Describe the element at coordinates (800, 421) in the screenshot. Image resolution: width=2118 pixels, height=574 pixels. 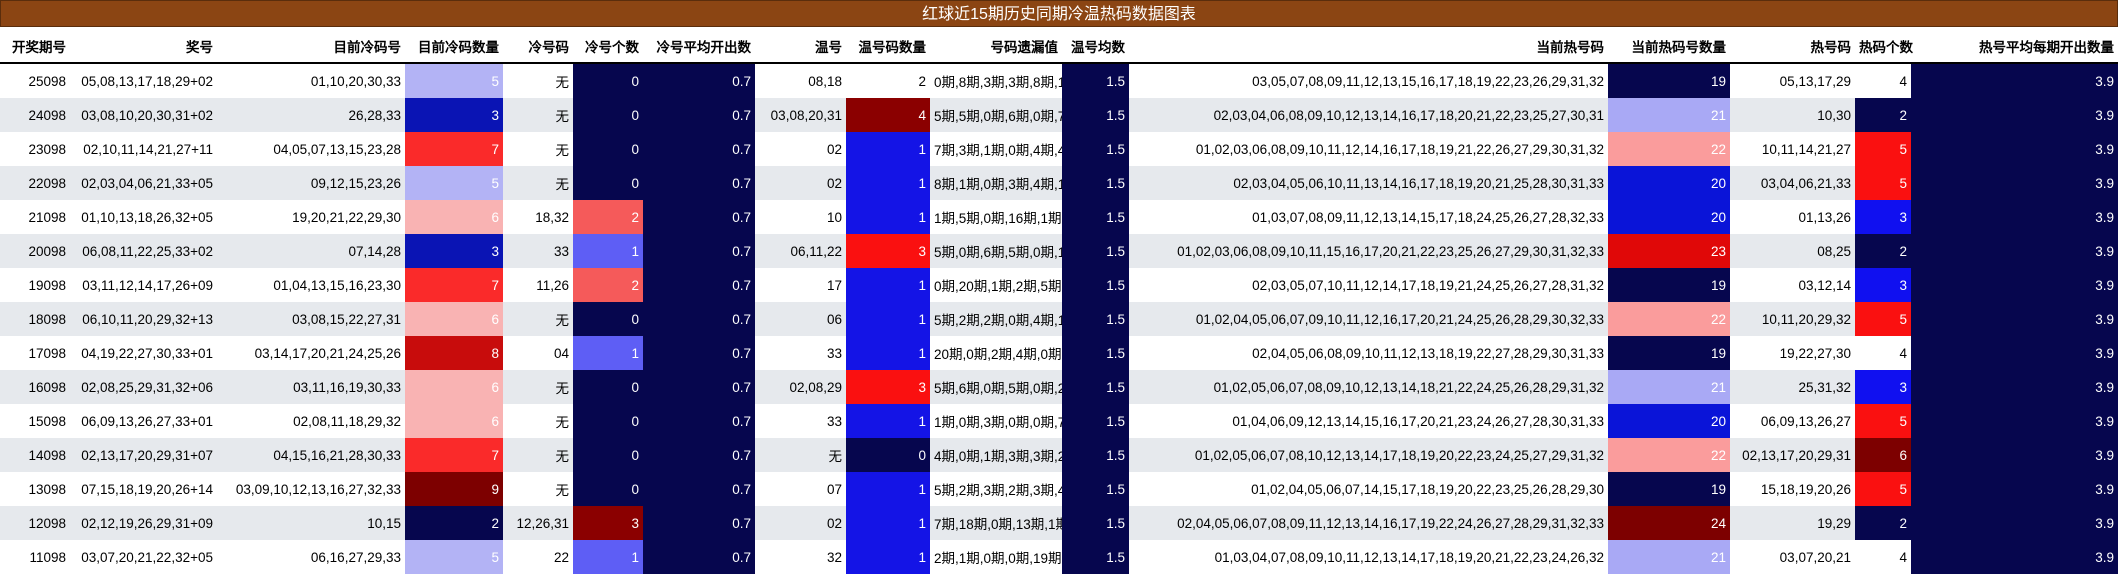
I see `warm-cell: 33` at that location.